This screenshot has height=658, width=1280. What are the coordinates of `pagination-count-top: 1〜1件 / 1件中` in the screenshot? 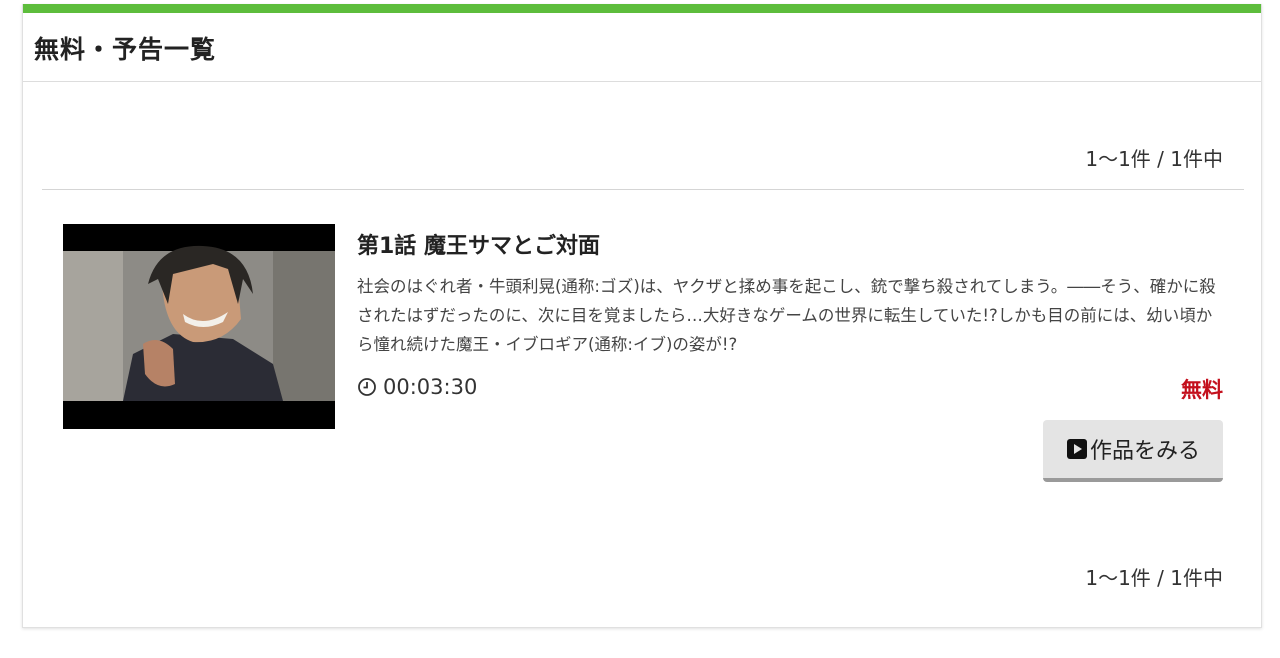 It's located at (1154, 159).